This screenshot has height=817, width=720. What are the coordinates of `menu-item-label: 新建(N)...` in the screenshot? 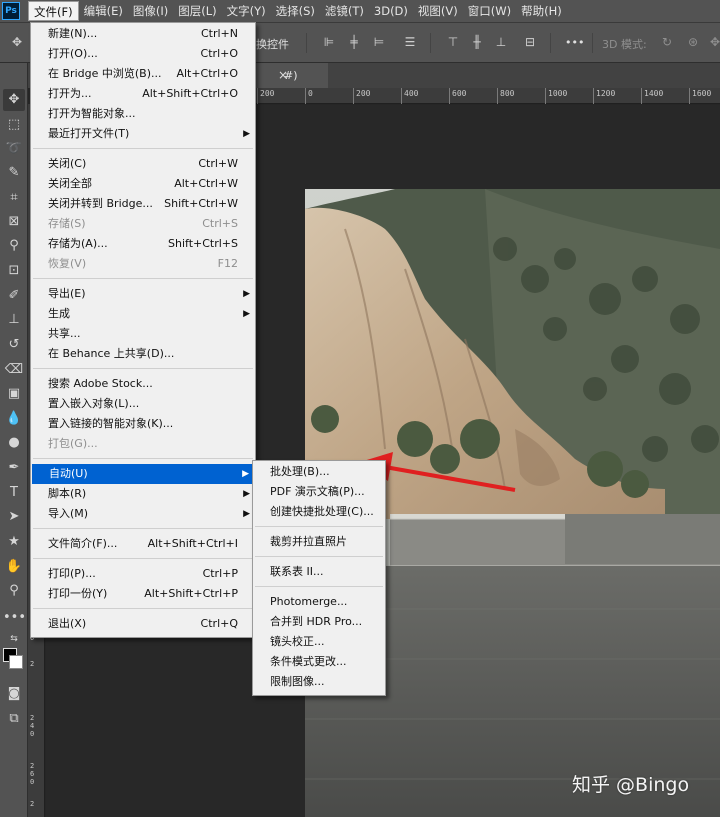 It's located at (73, 33).